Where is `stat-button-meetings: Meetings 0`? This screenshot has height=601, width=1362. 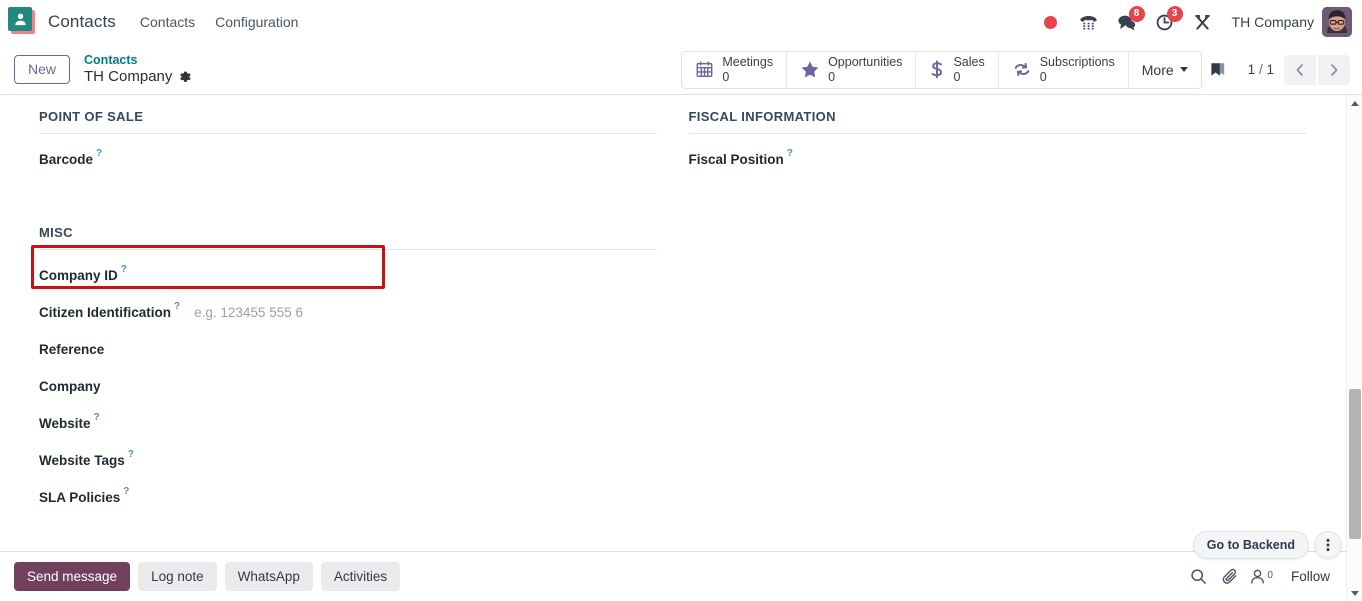 stat-button-meetings: Meetings 0 is located at coordinates (735, 69).